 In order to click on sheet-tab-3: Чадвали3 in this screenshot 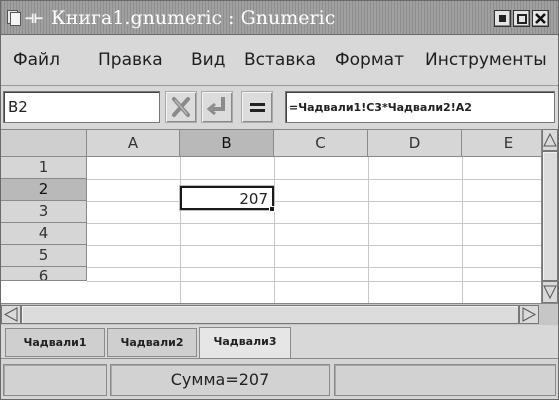, I will do `click(245, 342)`.